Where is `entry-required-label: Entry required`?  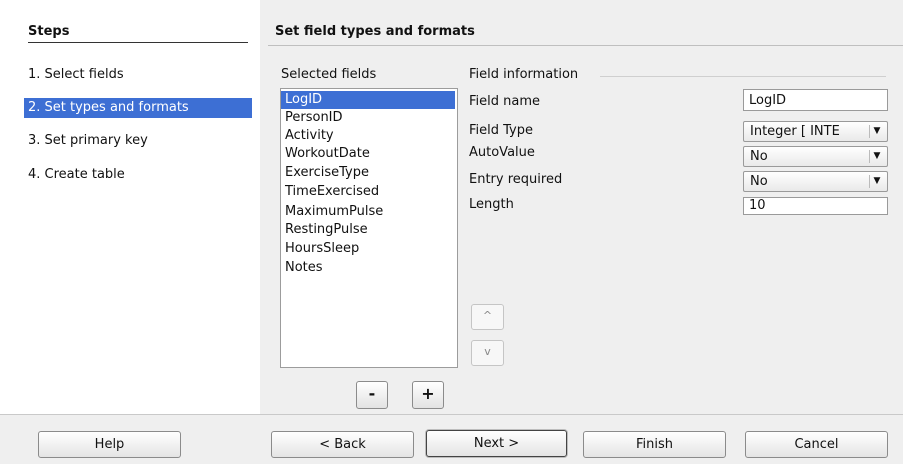 entry-required-label: Entry required is located at coordinates (516, 179).